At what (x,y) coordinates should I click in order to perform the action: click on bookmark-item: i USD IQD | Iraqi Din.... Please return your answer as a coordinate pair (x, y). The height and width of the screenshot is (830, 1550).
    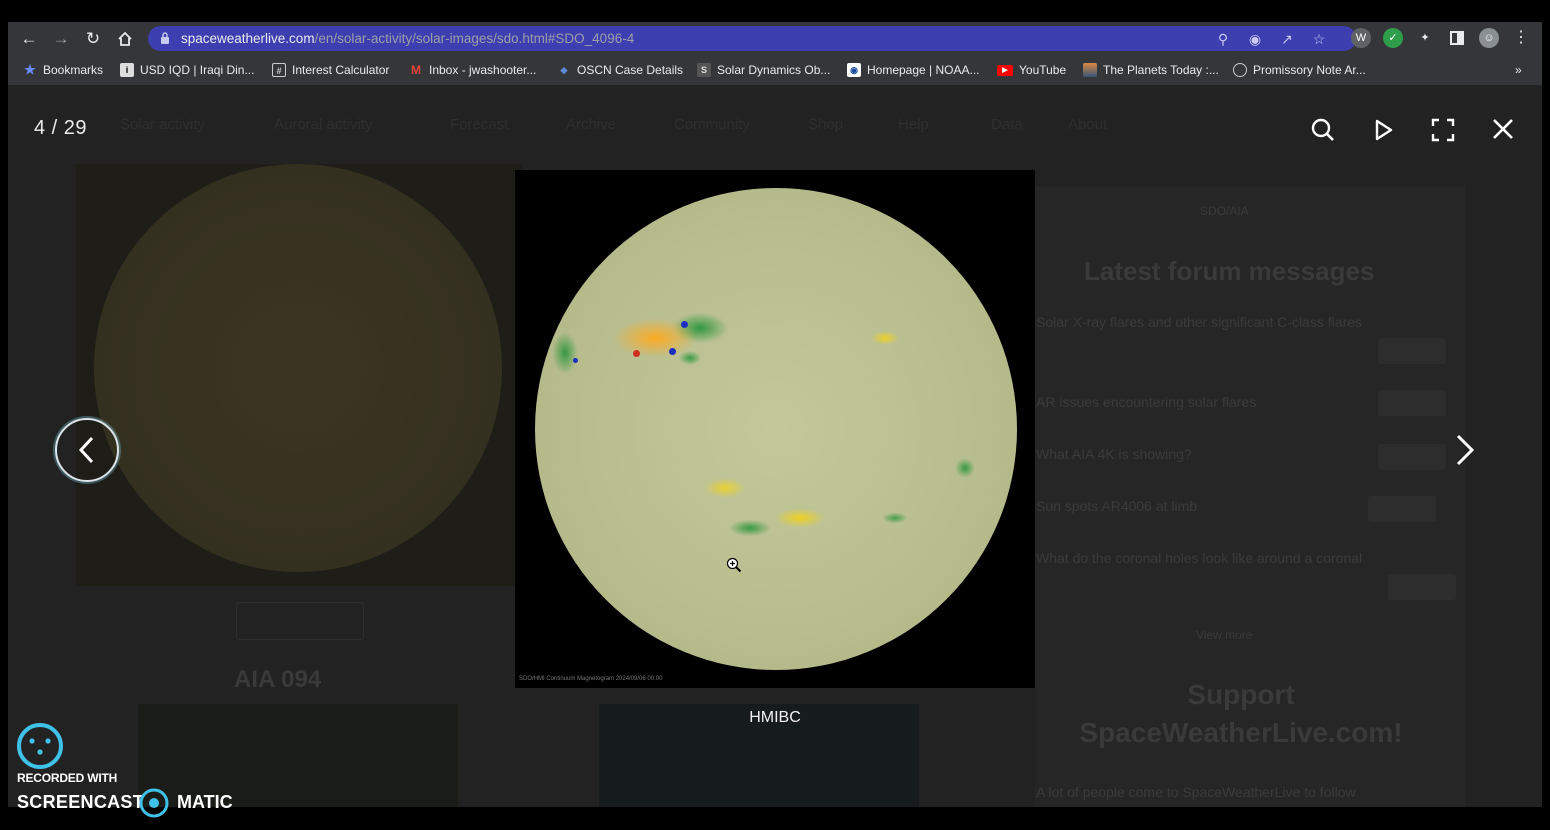
    Looking at the image, I should click on (187, 70).